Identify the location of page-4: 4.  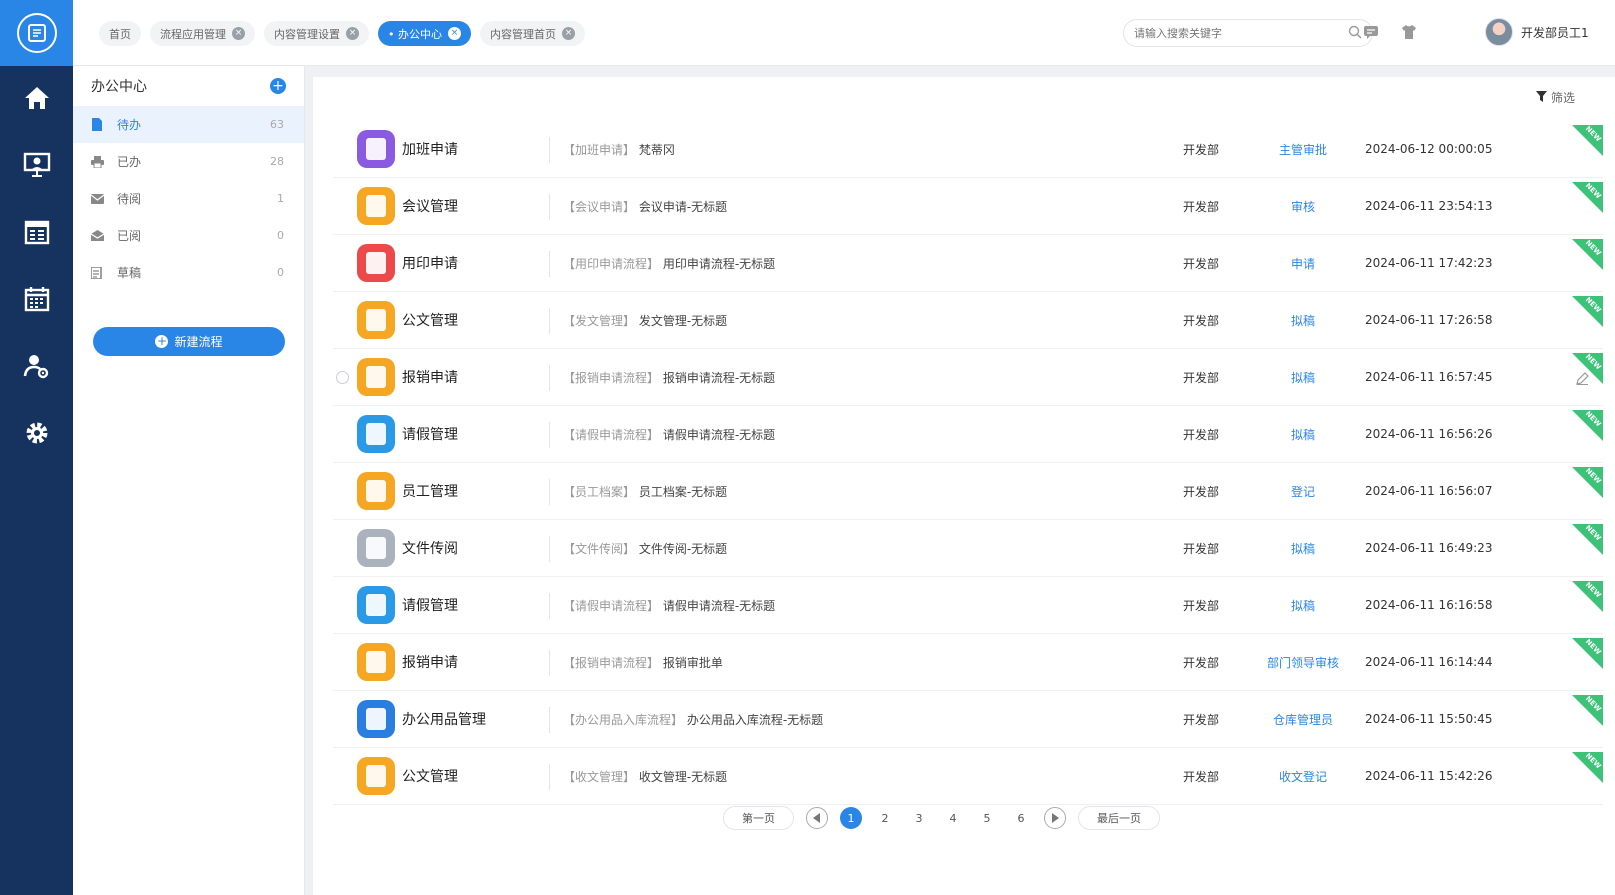
(953, 818).